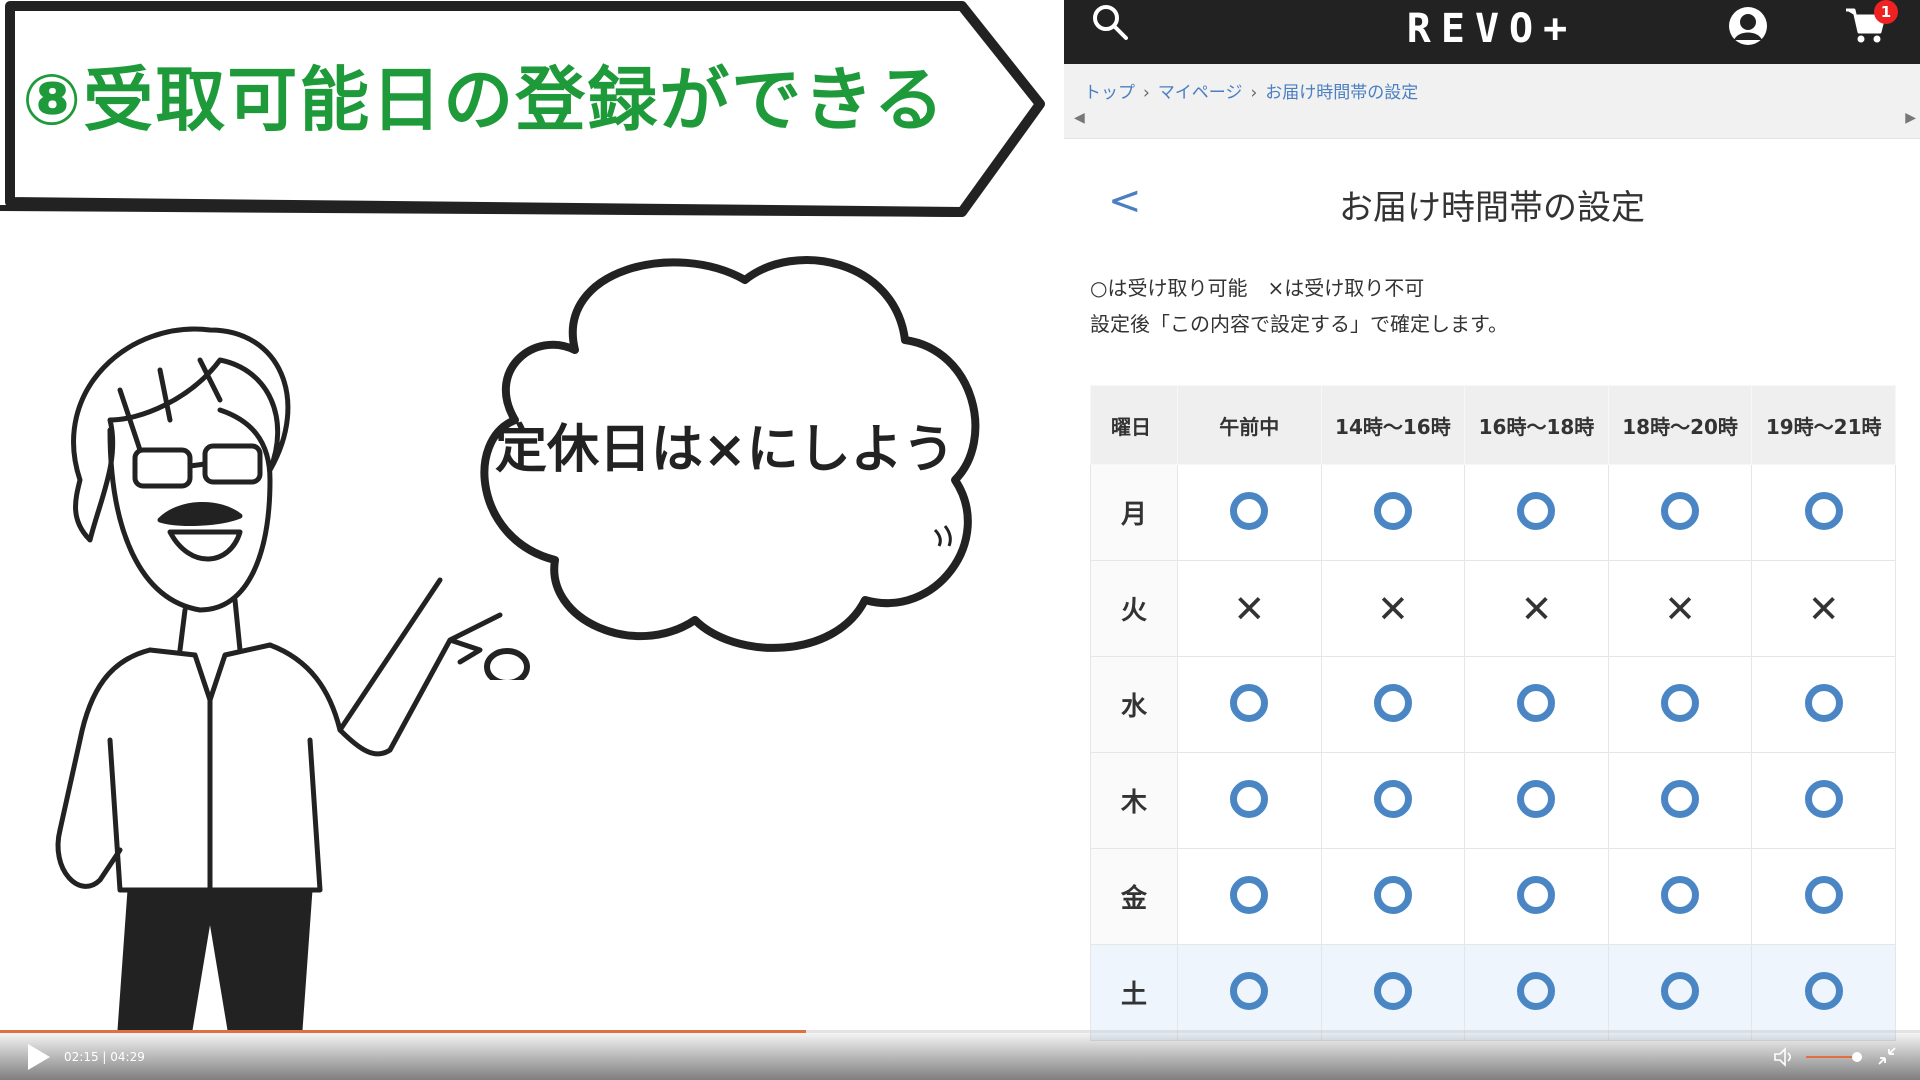  What do you see at coordinates (1134, 800) in the screenshot?
I see `day-label: 木` at bounding box center [1134, 800].